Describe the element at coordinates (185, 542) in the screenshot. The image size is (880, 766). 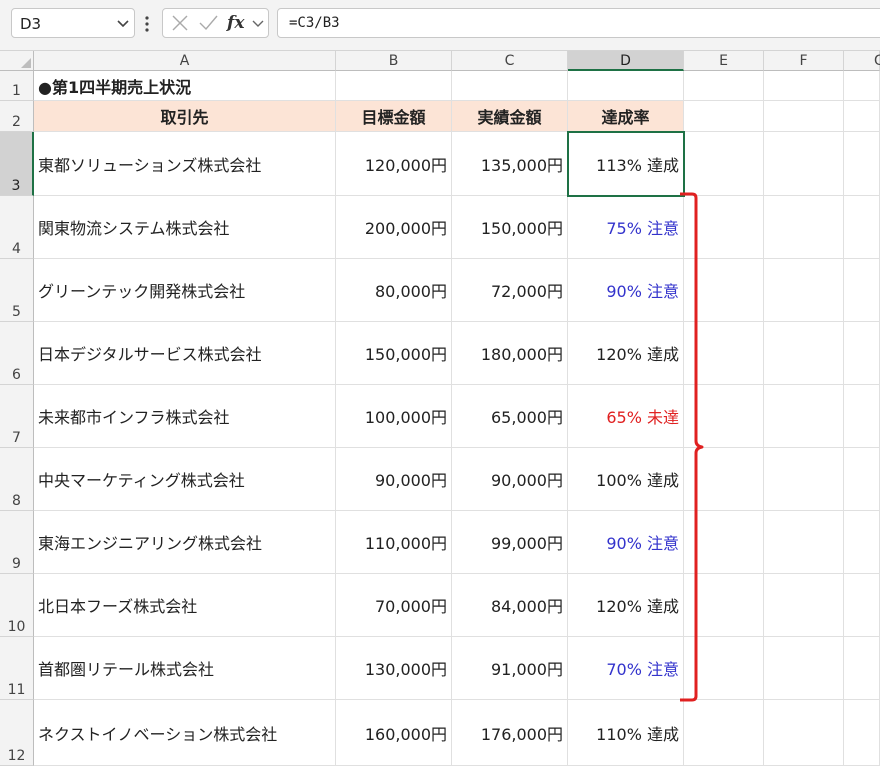
I see `cell-client: 東海エンジニアリング株式会社` at that location.